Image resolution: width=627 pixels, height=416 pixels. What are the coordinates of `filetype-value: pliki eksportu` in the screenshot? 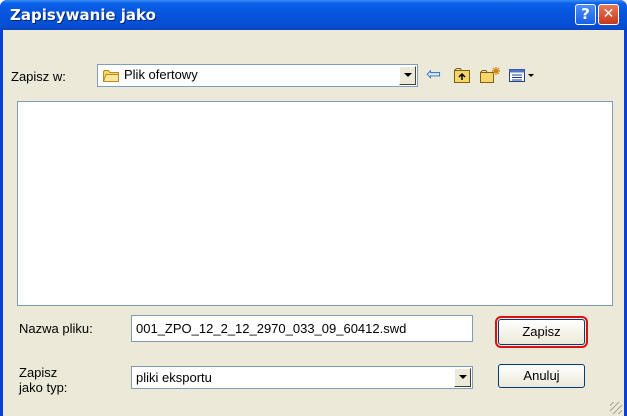 It's located at (174, 377).